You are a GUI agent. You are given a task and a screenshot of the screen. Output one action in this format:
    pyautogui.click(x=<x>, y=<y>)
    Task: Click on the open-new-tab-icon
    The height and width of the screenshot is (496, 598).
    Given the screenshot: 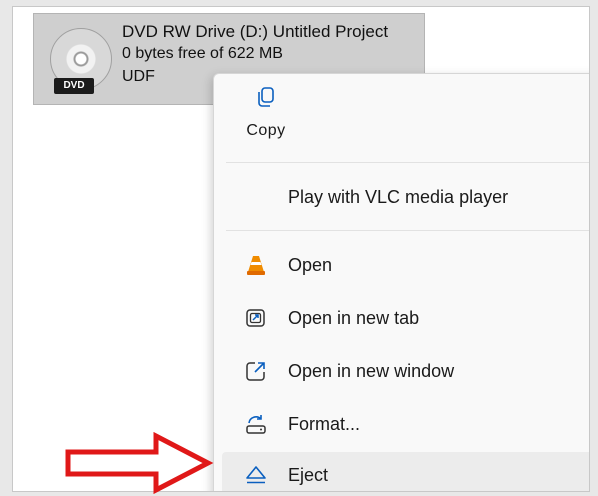 What is the action you would take?
    pyautogui.click(x=256, y=318)
    